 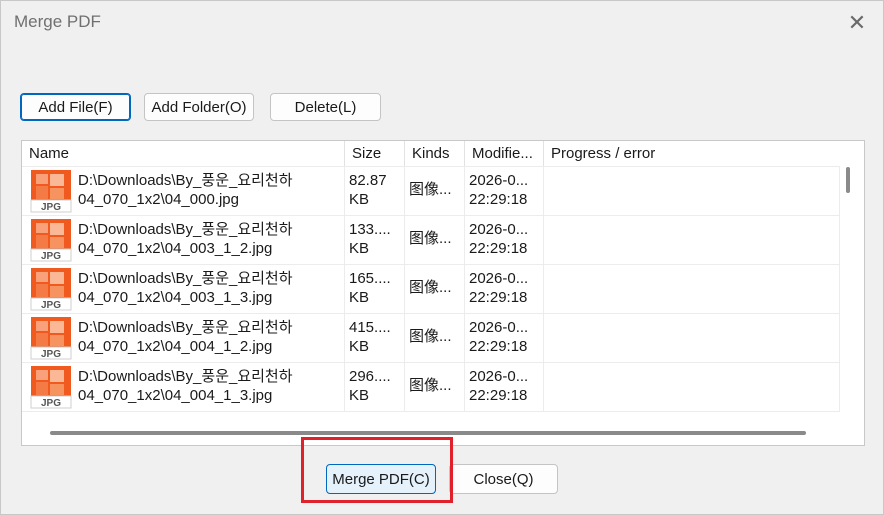 What do you see at coordinates (375, 239) in the screenshot?
I see `size-cell: 133.... KB` at bounding box center [375, 239].